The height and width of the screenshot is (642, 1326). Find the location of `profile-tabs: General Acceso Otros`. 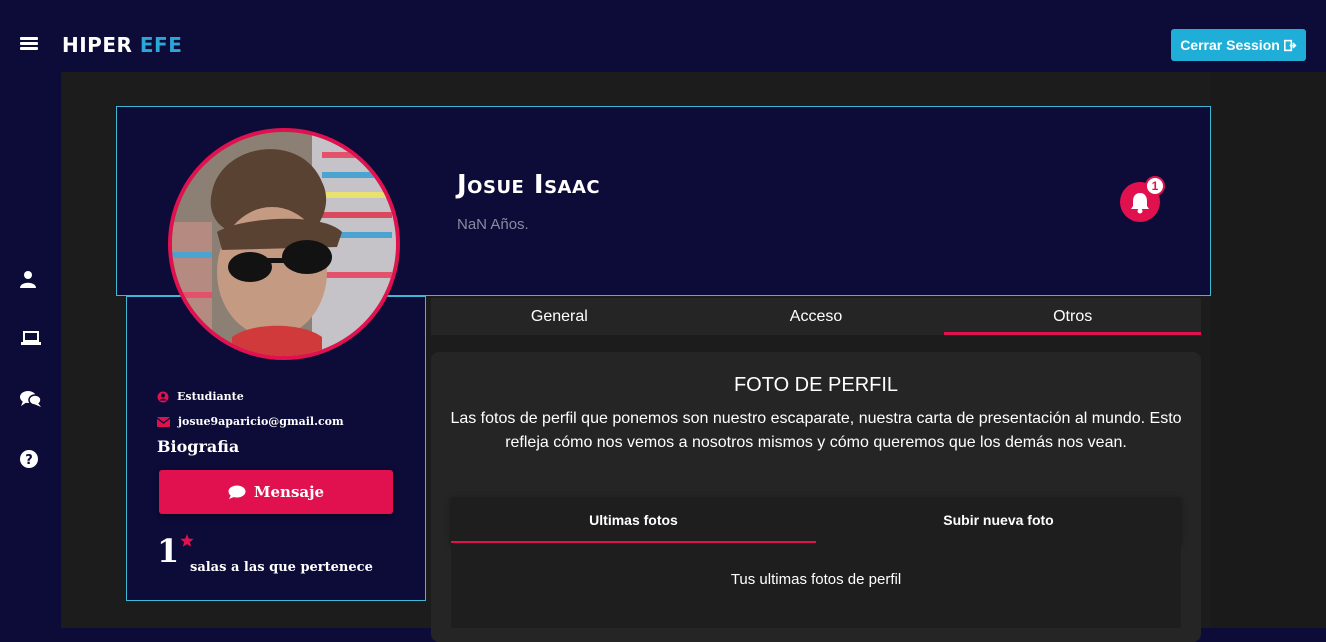

profile-tabs: General Acceso Otros is located at coordinates (816, 316).